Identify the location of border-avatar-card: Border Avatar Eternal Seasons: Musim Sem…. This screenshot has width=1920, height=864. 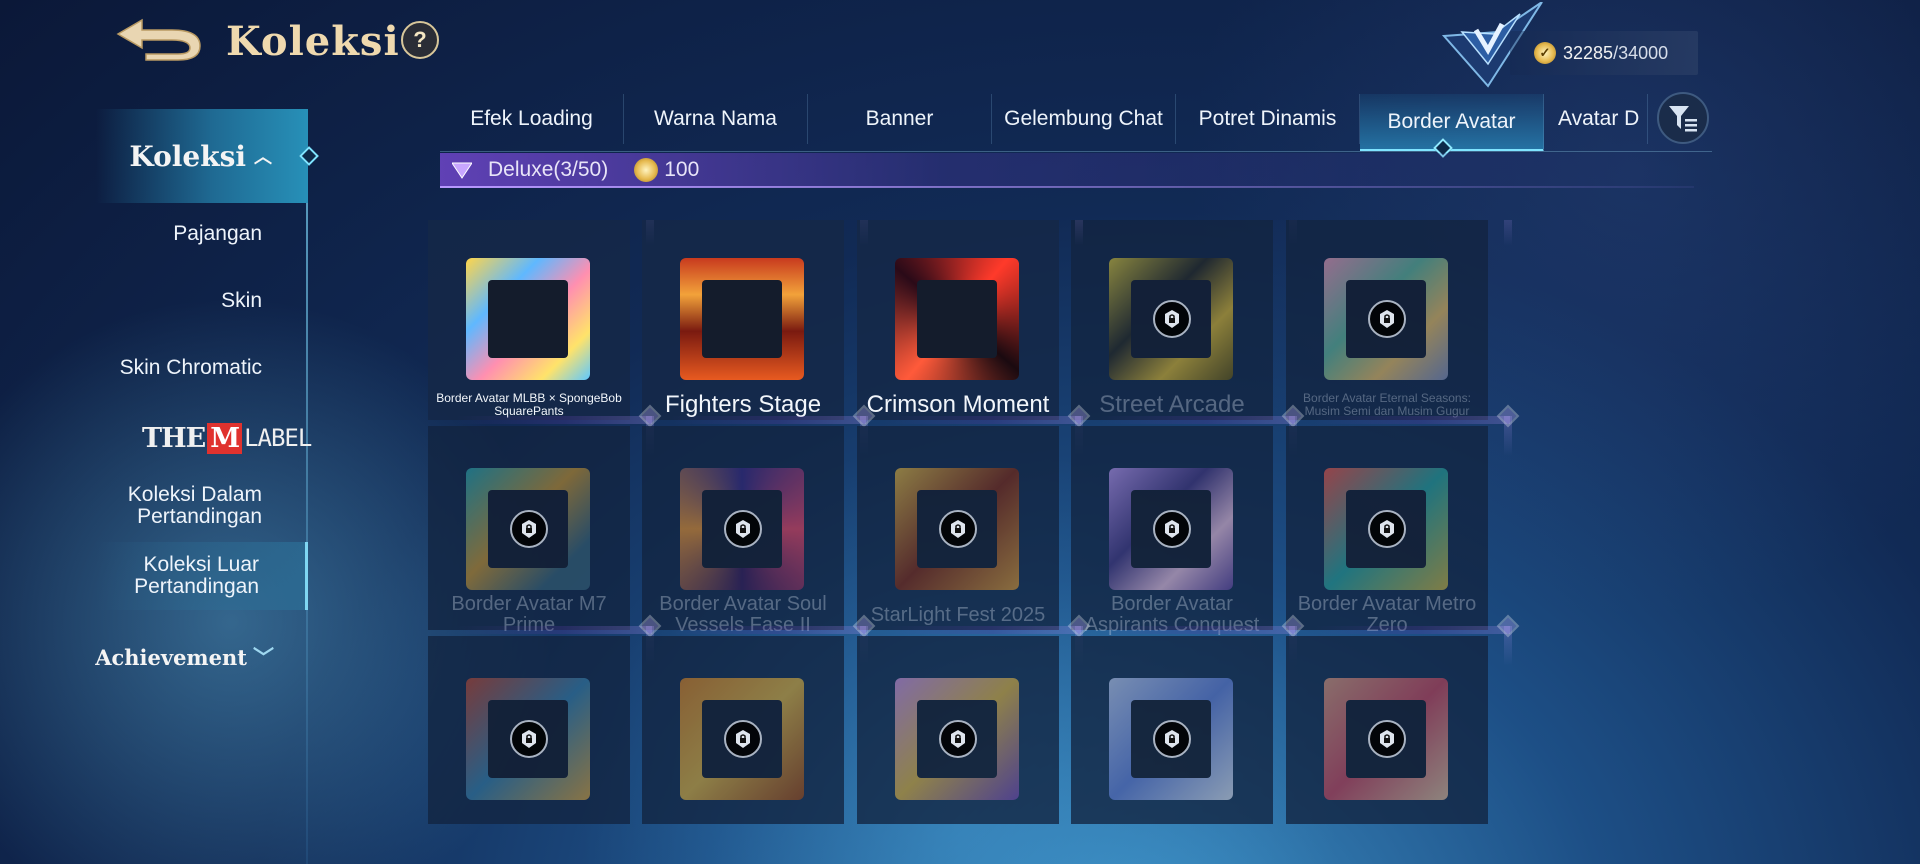
(1399, 320).